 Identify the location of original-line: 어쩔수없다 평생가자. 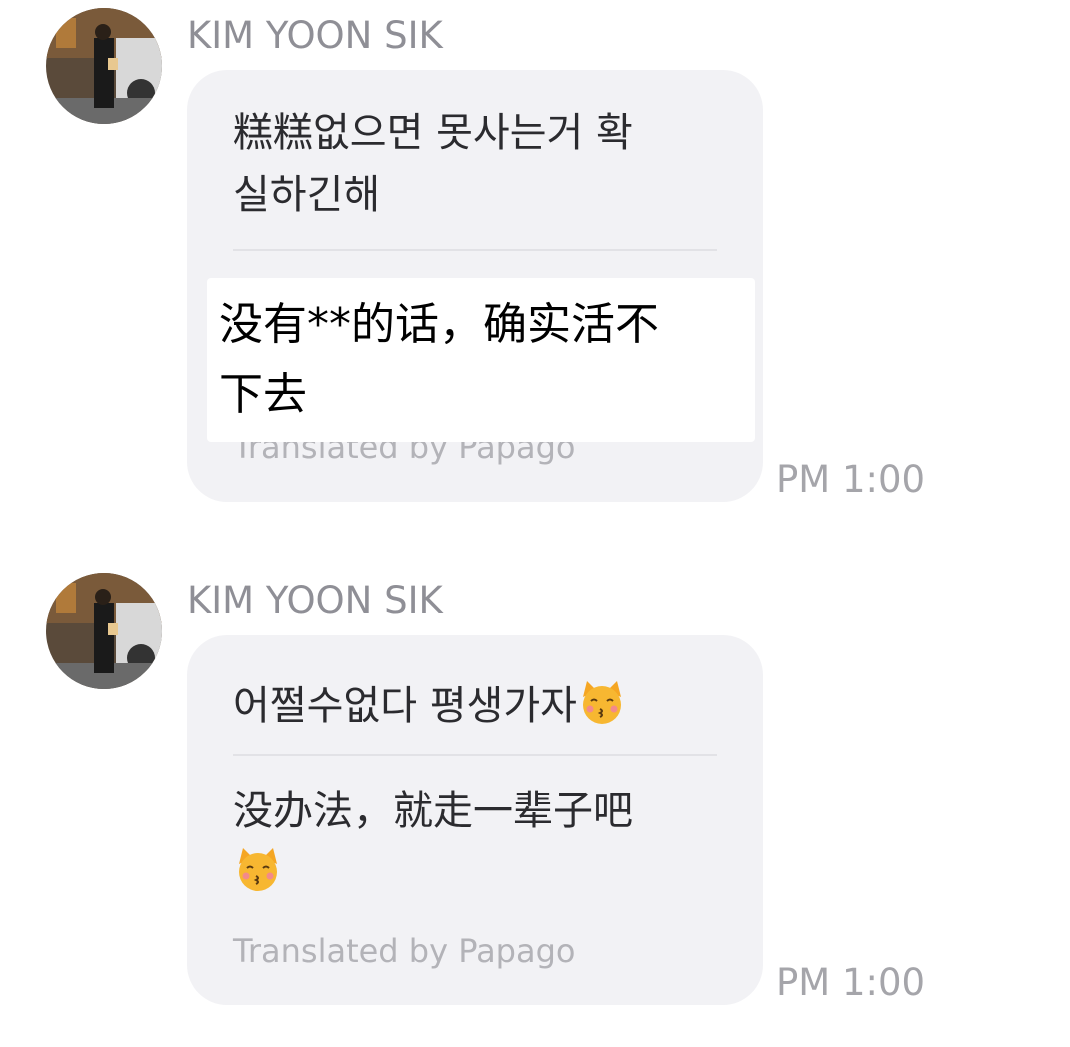
(405, 706).